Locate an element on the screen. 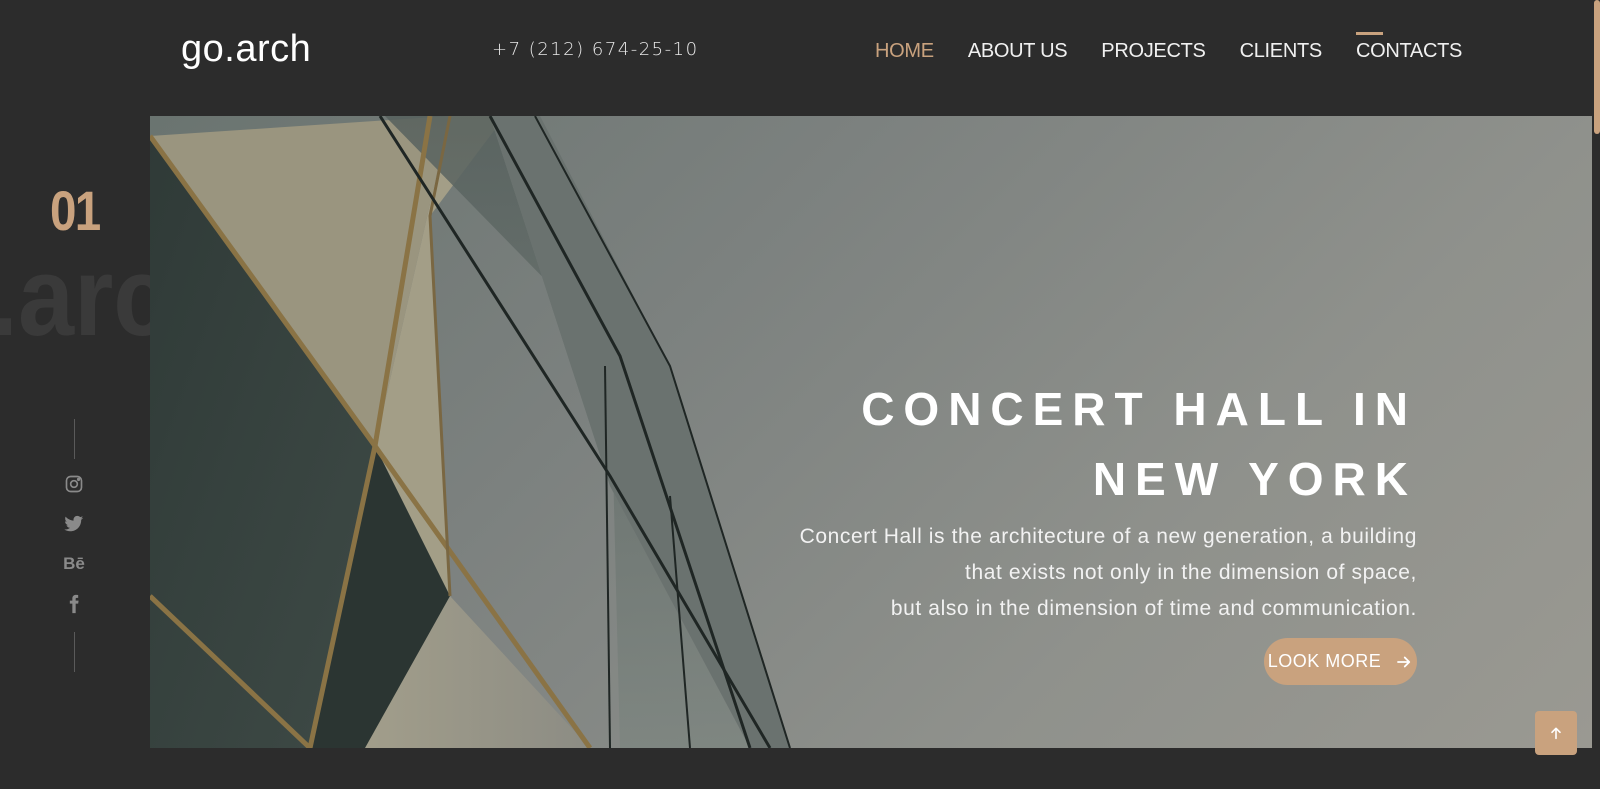 The width and height of the screenshot is (1600, 789). twitter-icon is located at coordinates (74, 524).